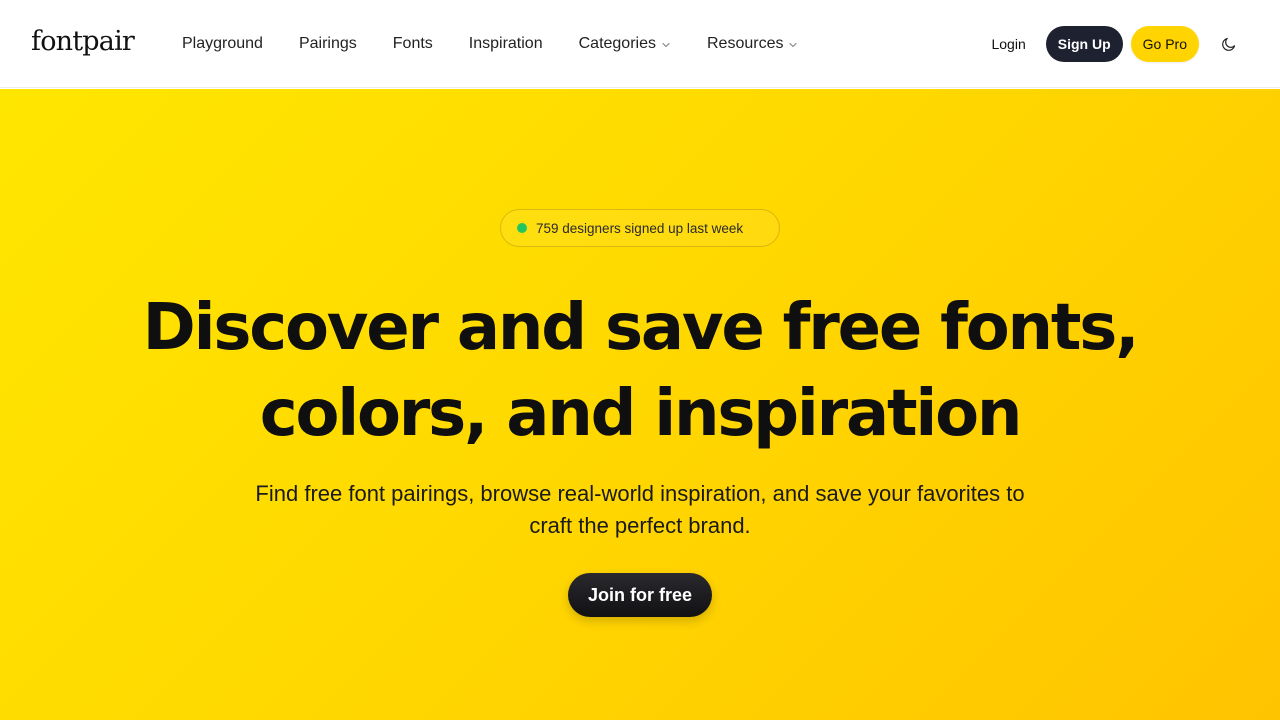 Image resolution: width=1280 pixels, height=720 pixels. I want to click on nav-item-categories: Categories, so click(625, 44).